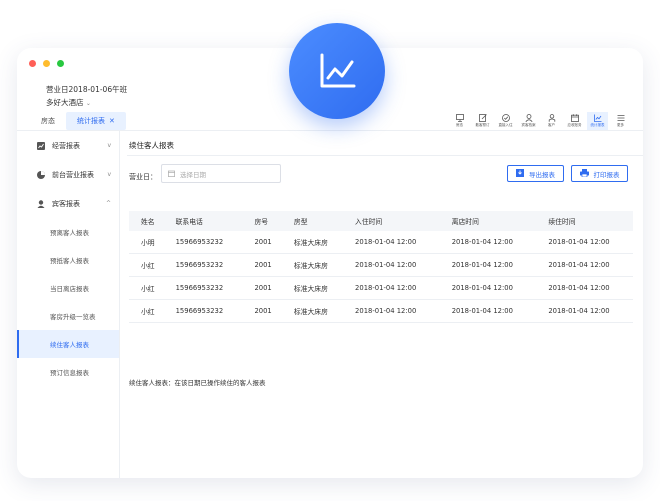 The height and width of the screenshot is (501, 660). What do you see at coordinates (300, 222) in the screenshot?
I see `column-header: 房型` at bounding box center [300, 222].